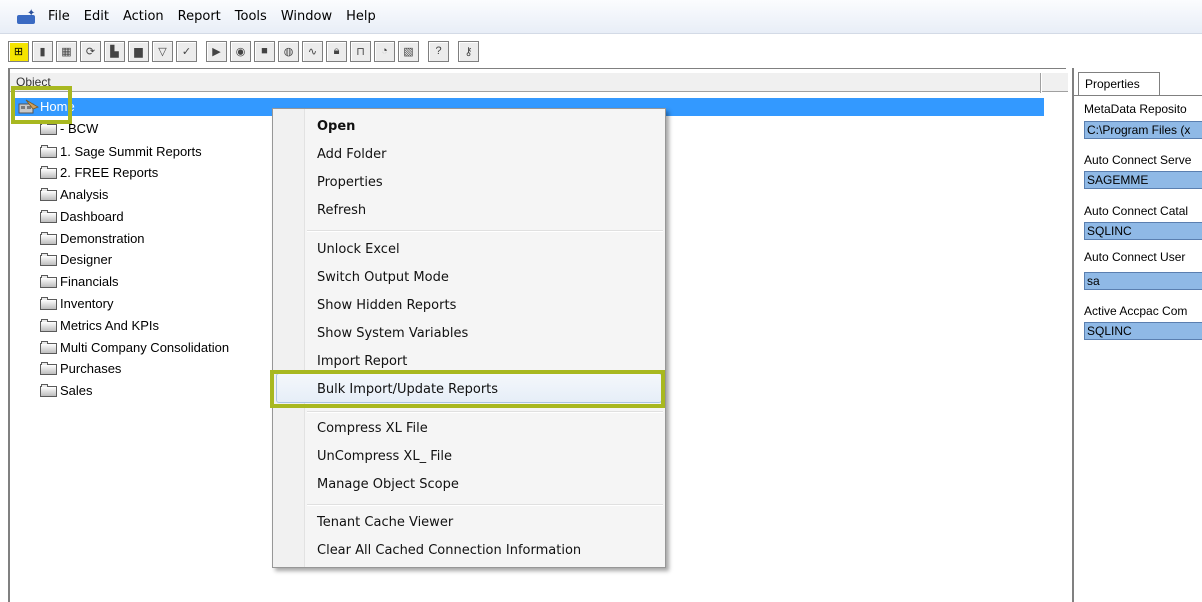  Describe the element at coordinates (386, 305) in the screenshot. I see `menu-item-show-hidden-reports: Show Hidden Reports` at that location.